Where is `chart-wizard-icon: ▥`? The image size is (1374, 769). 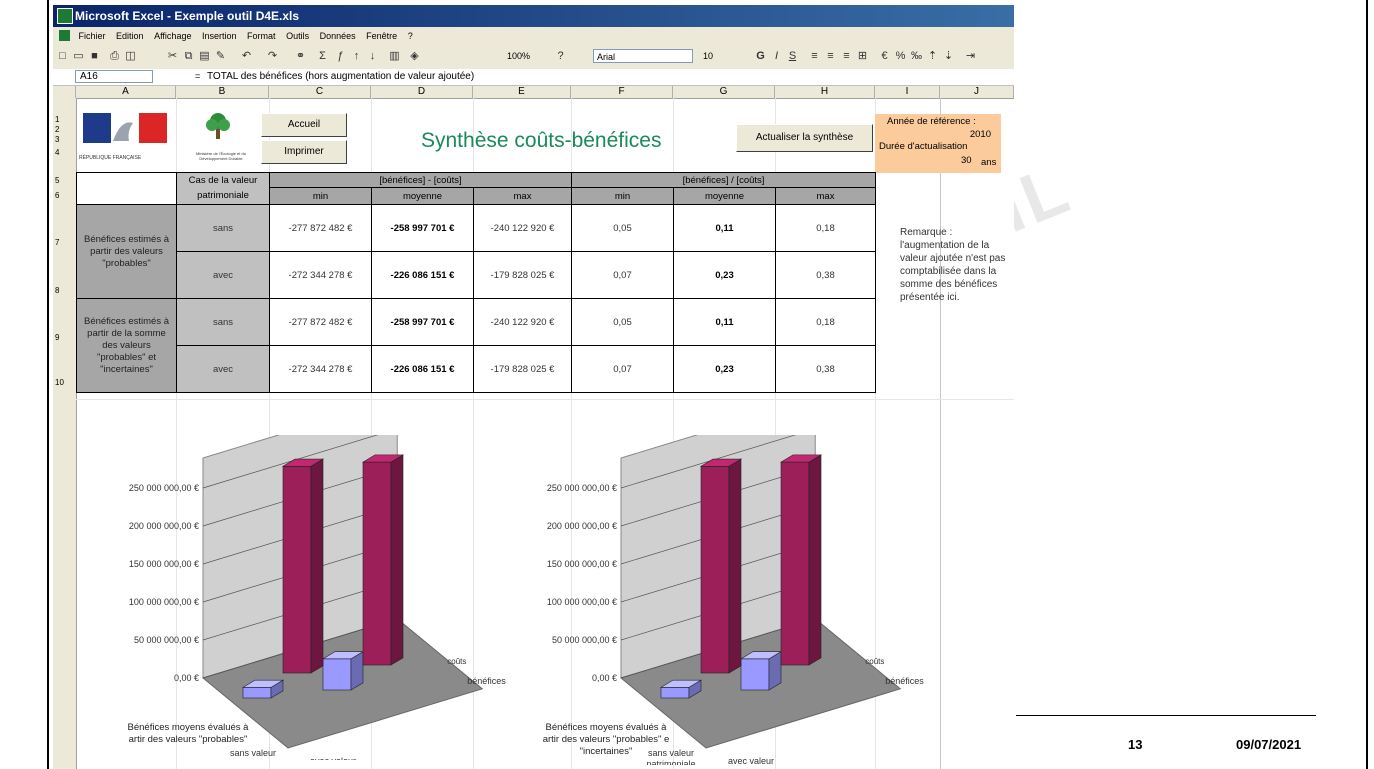 chart-wizard-icon: ▥ is located at coordinates (394, 56).